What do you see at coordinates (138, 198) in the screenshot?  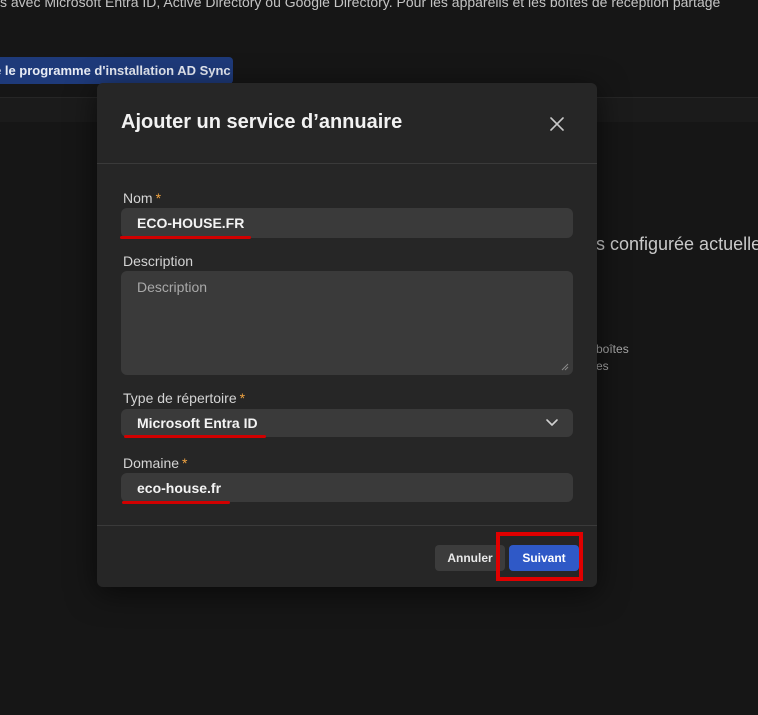 I see `name-label-text: Nom` at bounding box center [138, 198].